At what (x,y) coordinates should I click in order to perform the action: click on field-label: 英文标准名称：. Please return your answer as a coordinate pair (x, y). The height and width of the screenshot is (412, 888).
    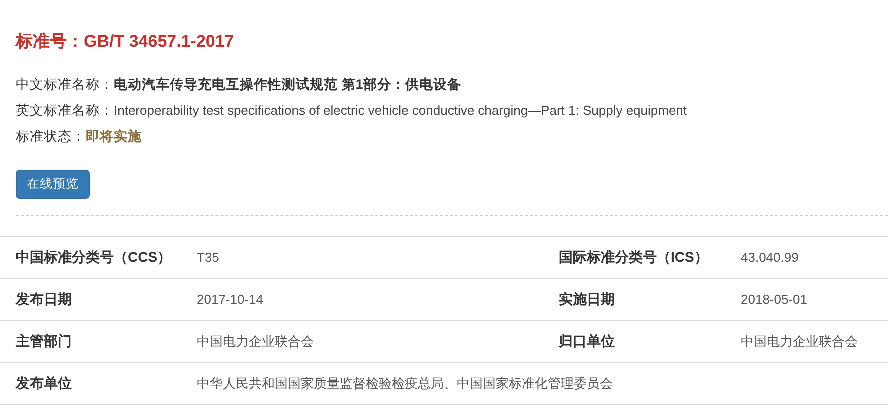
    Looking at the image, I should click on (65, 110).